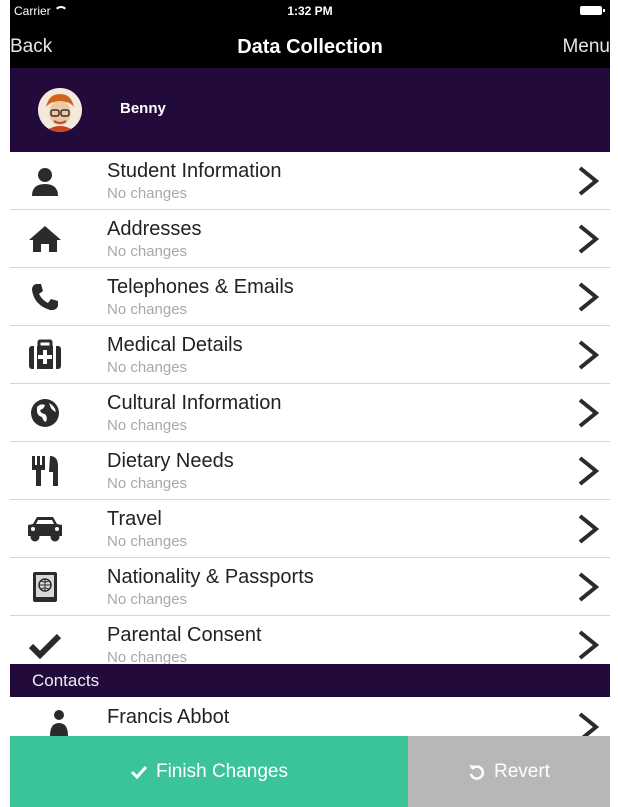 The height and width of the screenshot is (807, 618). I want to click on profile-name: Benny, so click(143, 108).